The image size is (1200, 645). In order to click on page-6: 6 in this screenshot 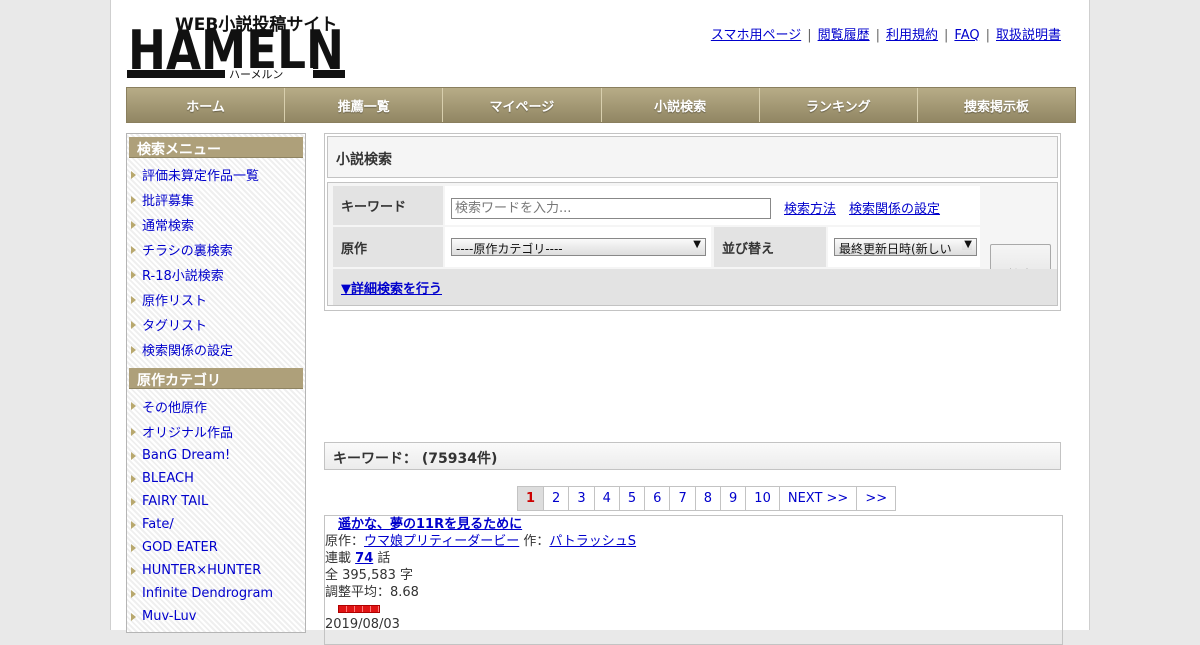, I will do `click(658, 498)`.